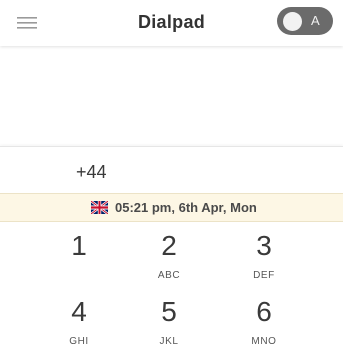 The height and width of the screenshot is (356, 343). I want to click on key-5: 5 JKL, so click(169, 326).